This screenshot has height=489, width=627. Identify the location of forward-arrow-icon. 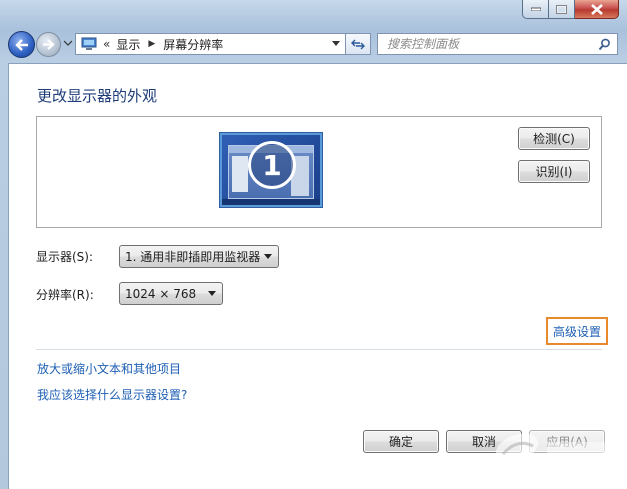
(49, 44).